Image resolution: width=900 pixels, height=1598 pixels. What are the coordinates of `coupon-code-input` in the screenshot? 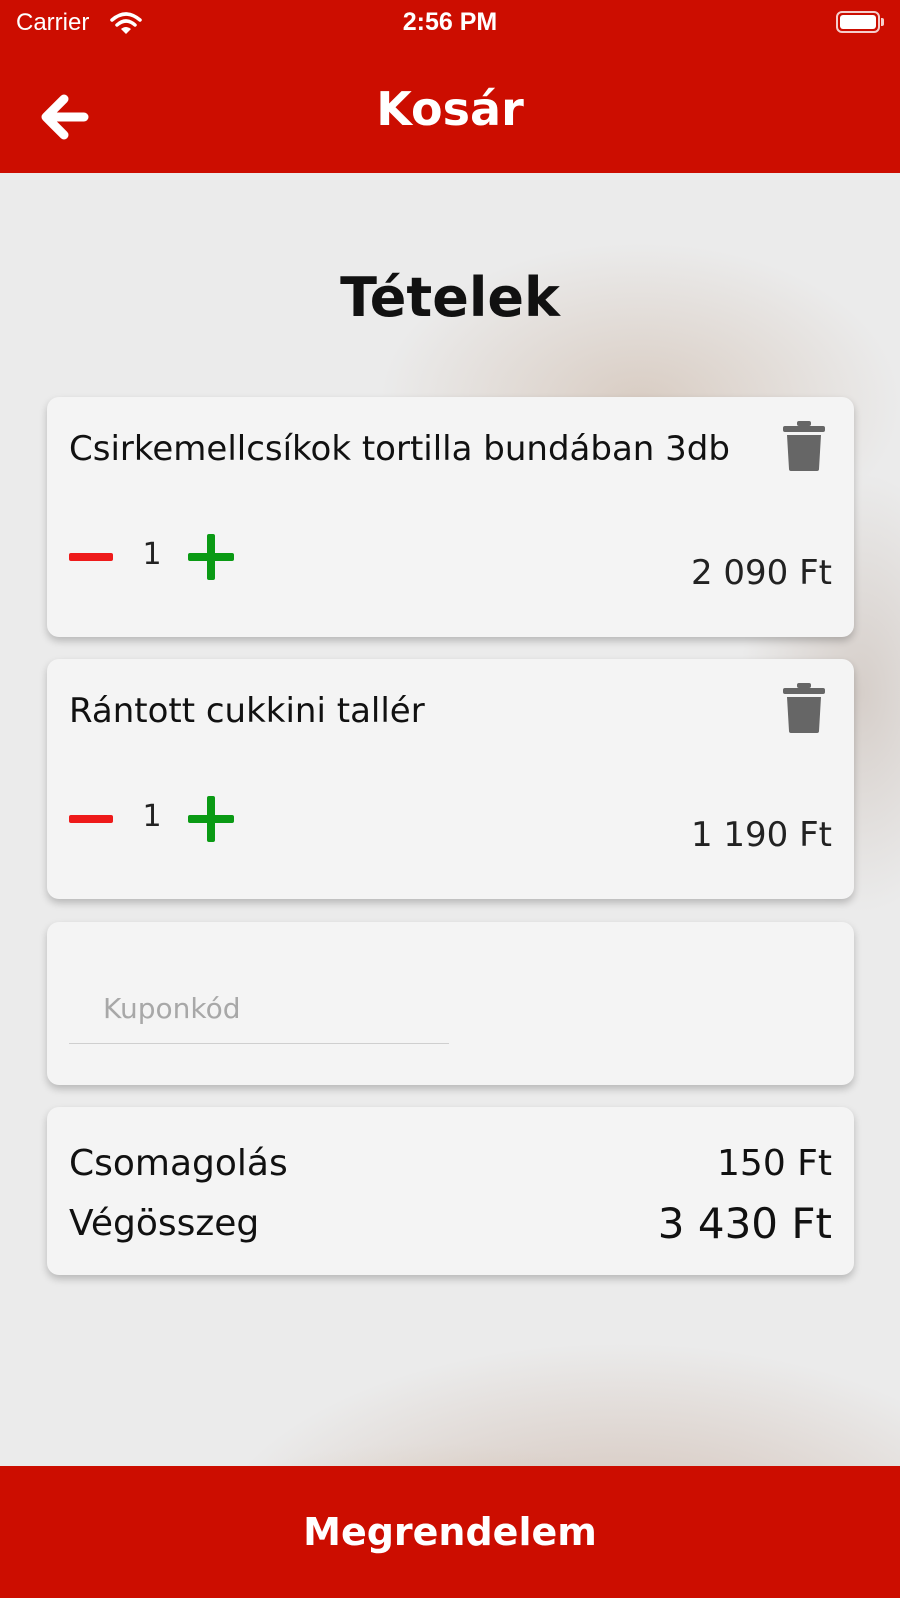 It's located at (259, 1009).